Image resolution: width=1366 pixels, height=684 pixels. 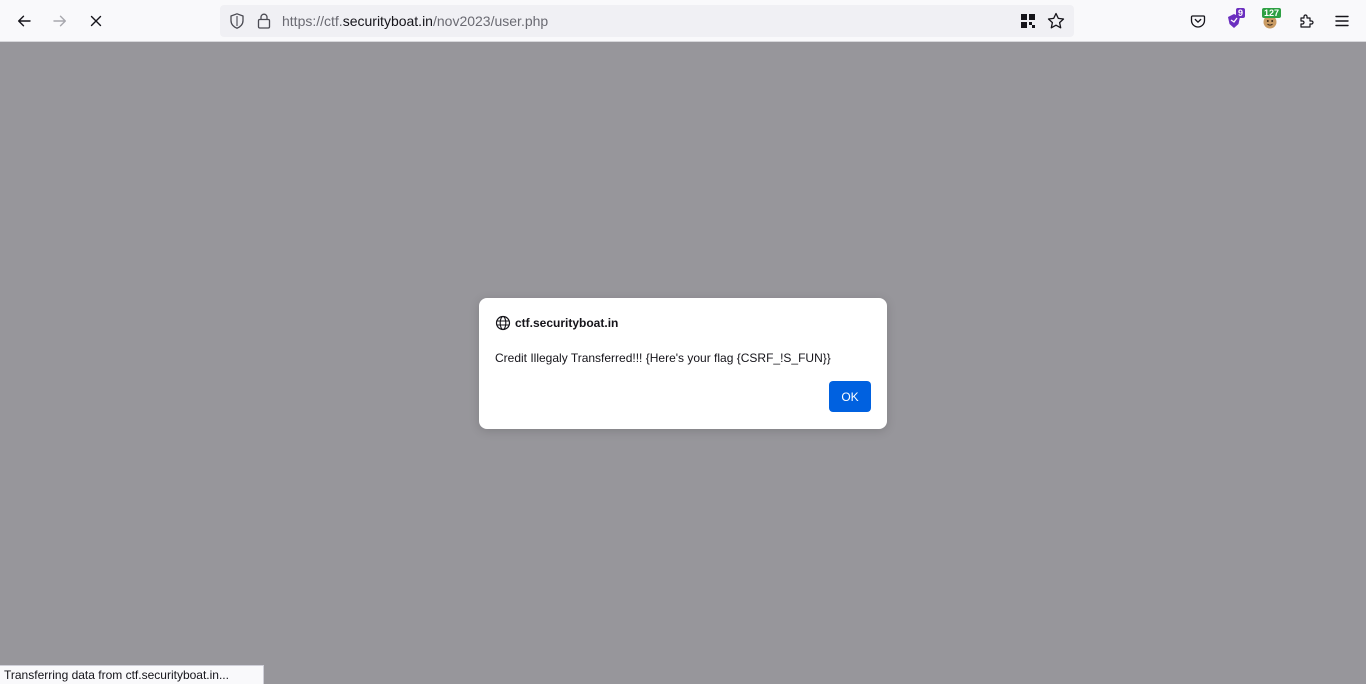 What do you see at coordinates (1028, 21) in the screenshot?
I see `qr-code-icon` at bounding box center [1028, 21].